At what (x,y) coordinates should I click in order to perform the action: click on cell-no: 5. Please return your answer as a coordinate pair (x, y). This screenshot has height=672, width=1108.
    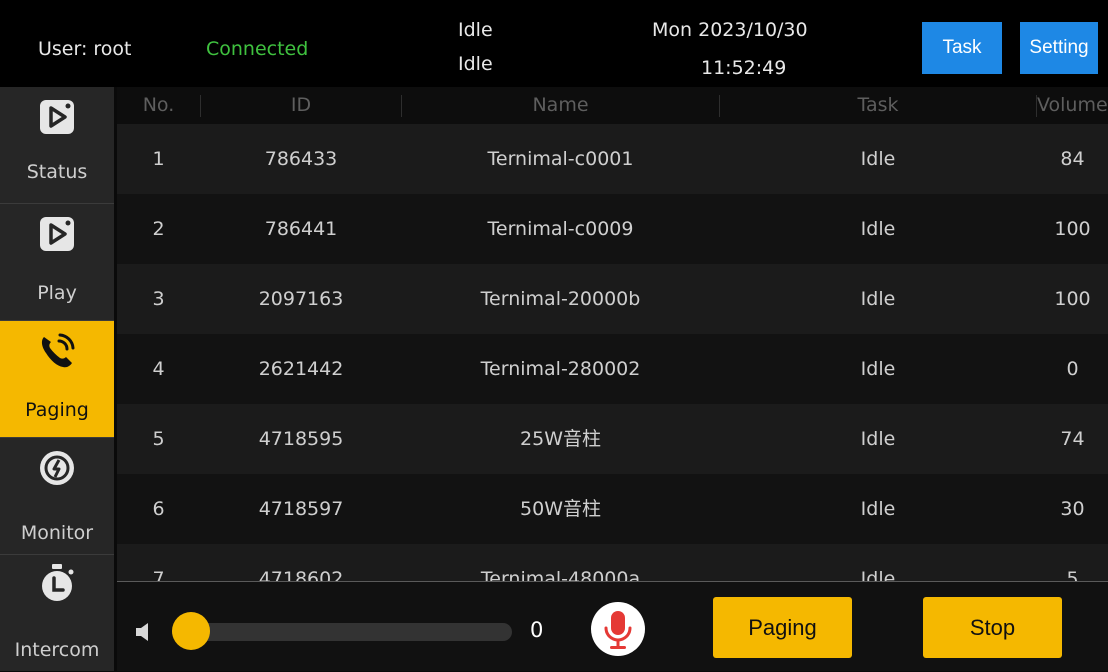
    Looking at the image, I should click on (158, 439).